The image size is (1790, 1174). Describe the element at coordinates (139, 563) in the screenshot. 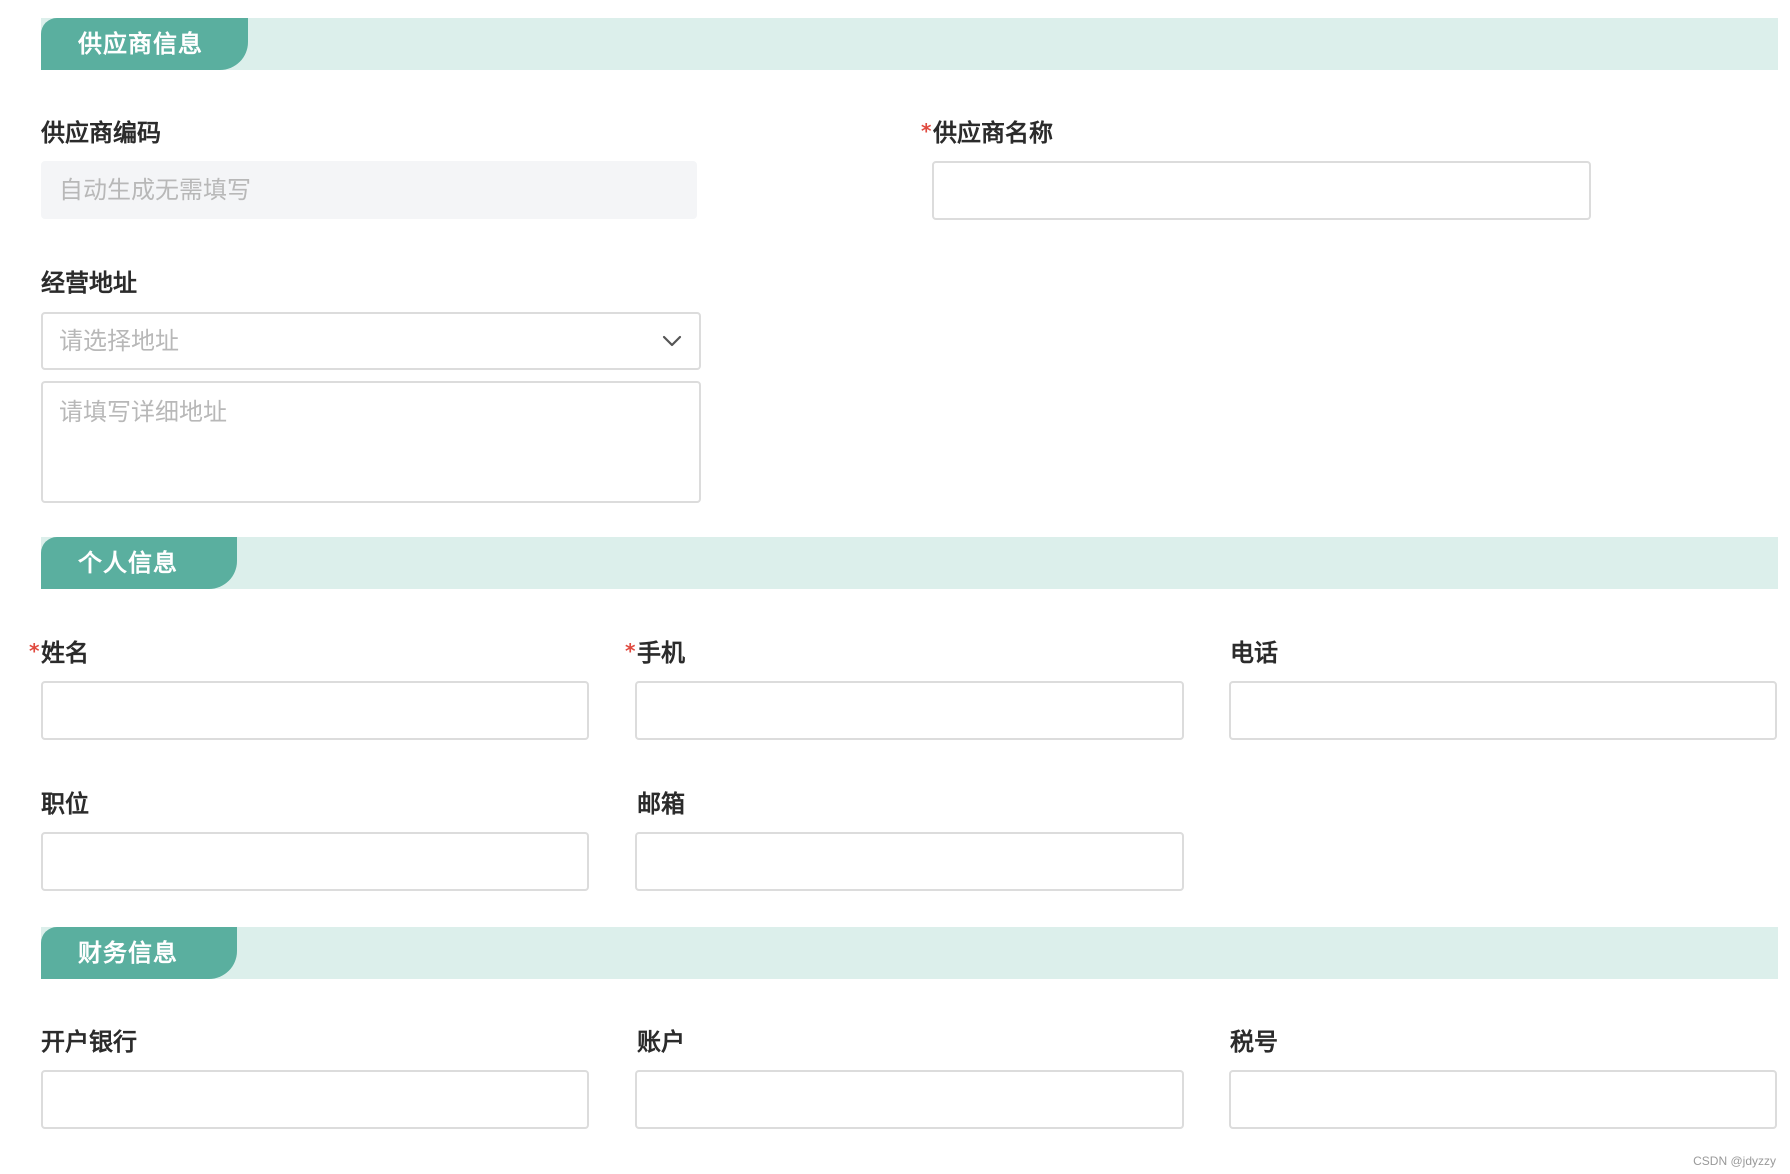

I see `section-title-personal: 个人信息` at that location.